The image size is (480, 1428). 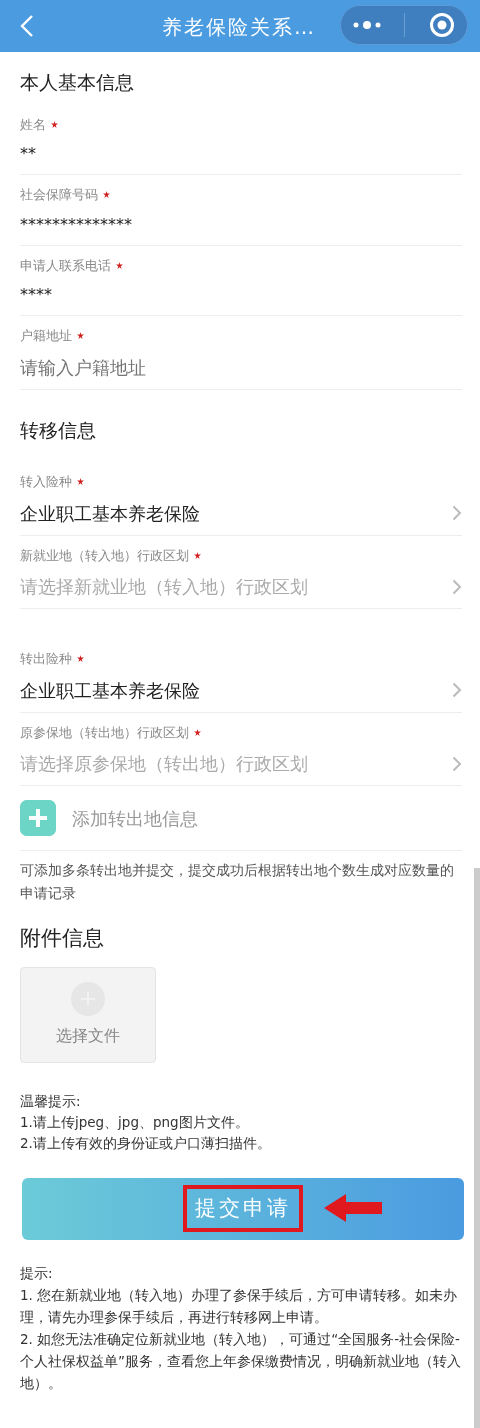 What do you see at coordinates (442, 25) in the screenshot?
I see `close-icon` at bounding box center [442, 25].